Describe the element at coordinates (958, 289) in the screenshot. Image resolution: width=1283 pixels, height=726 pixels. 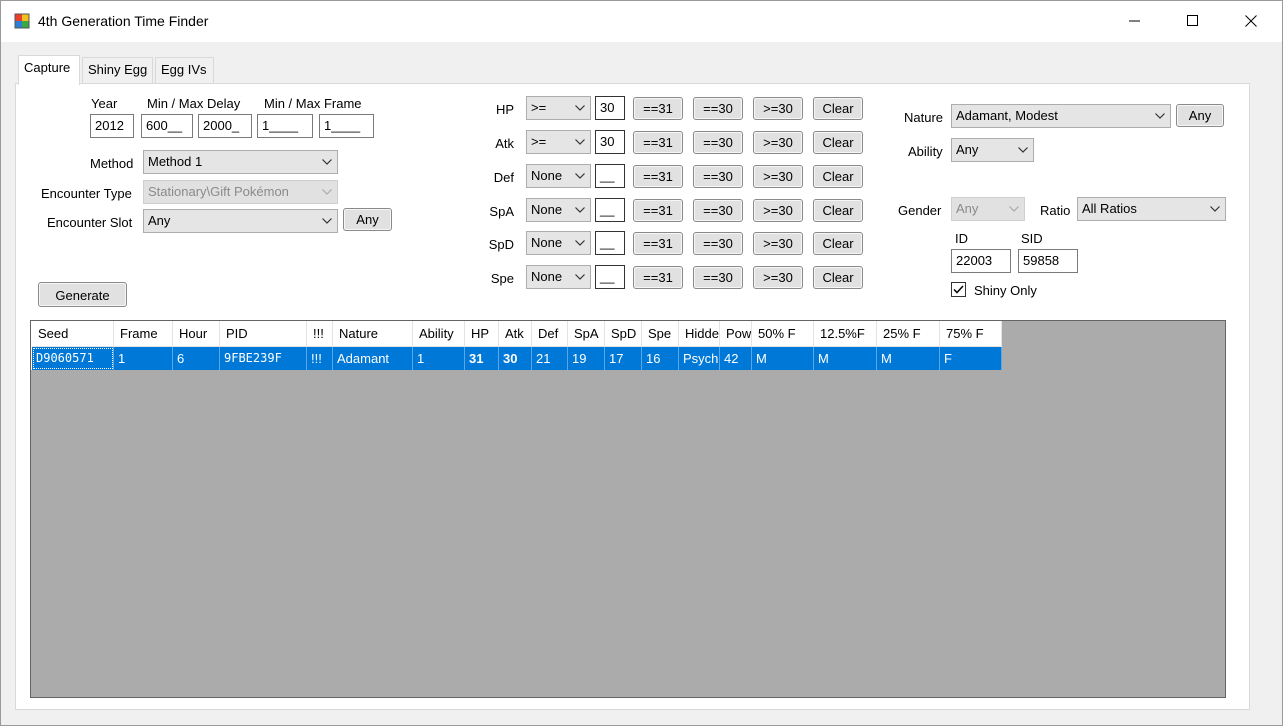
I see `shiny-only-checkbox` at that location.